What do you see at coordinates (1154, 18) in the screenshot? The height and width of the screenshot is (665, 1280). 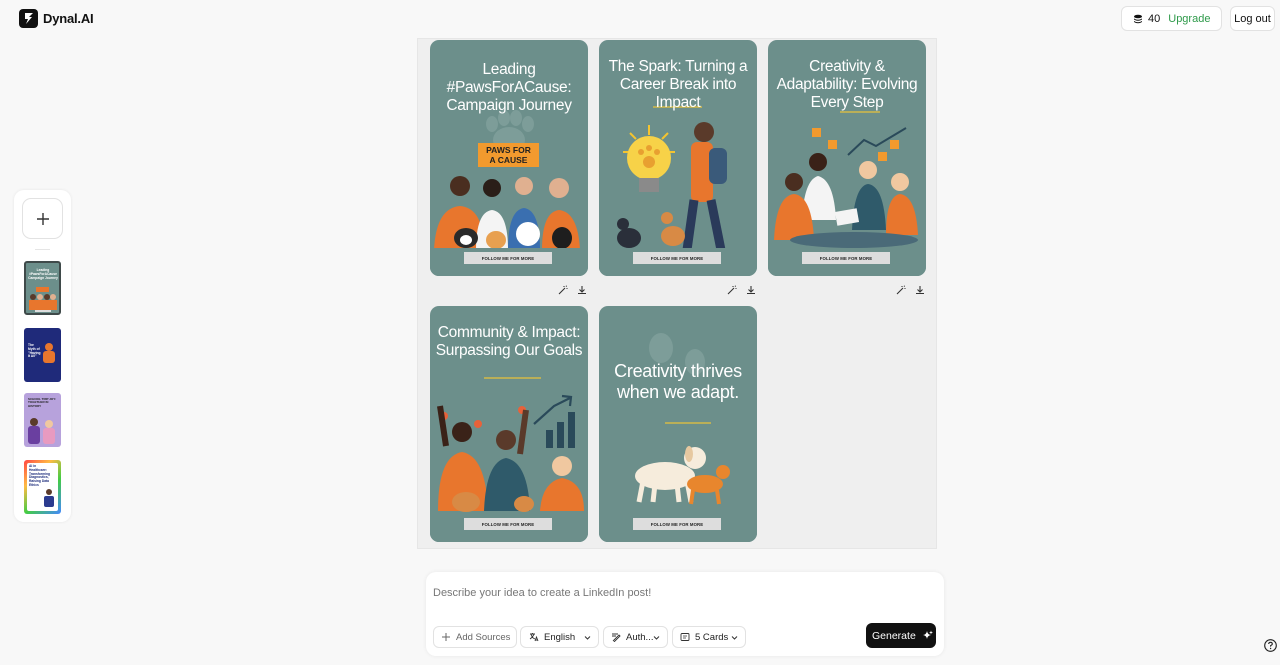 I see `credits-count: 40` at bounding box center [1154, 18].